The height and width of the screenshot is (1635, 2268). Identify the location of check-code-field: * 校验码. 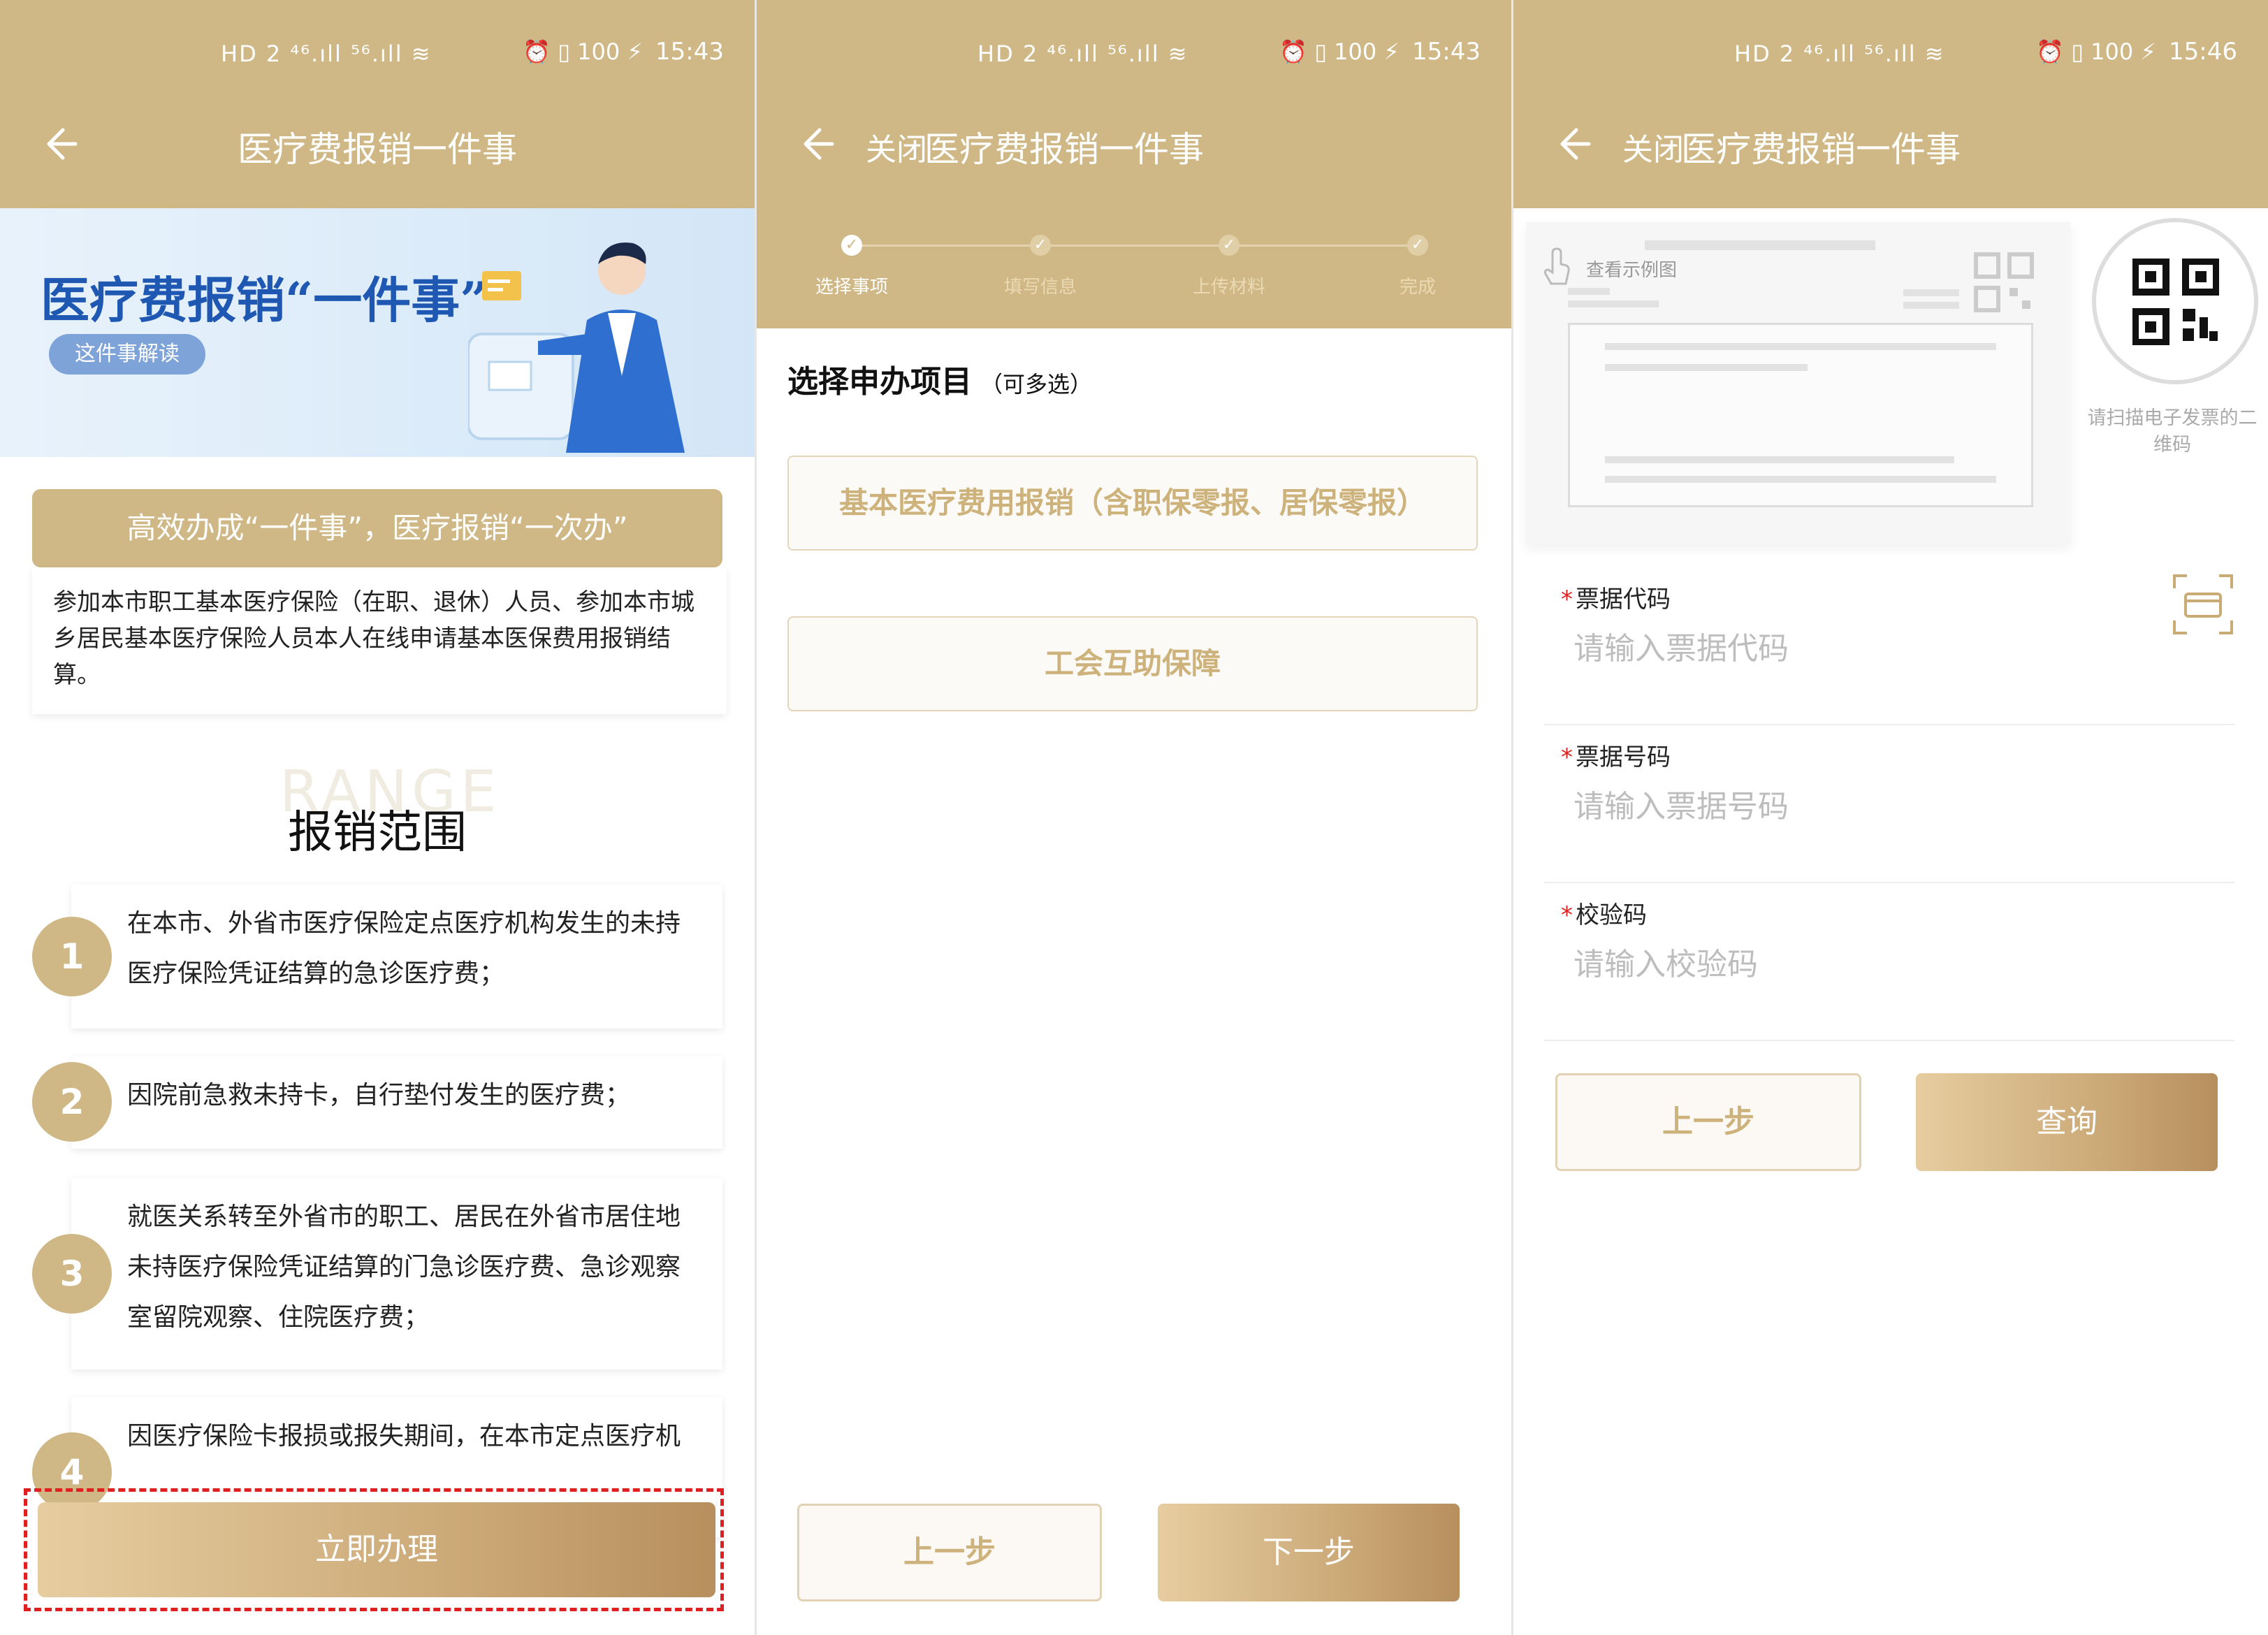
(1889, 961).